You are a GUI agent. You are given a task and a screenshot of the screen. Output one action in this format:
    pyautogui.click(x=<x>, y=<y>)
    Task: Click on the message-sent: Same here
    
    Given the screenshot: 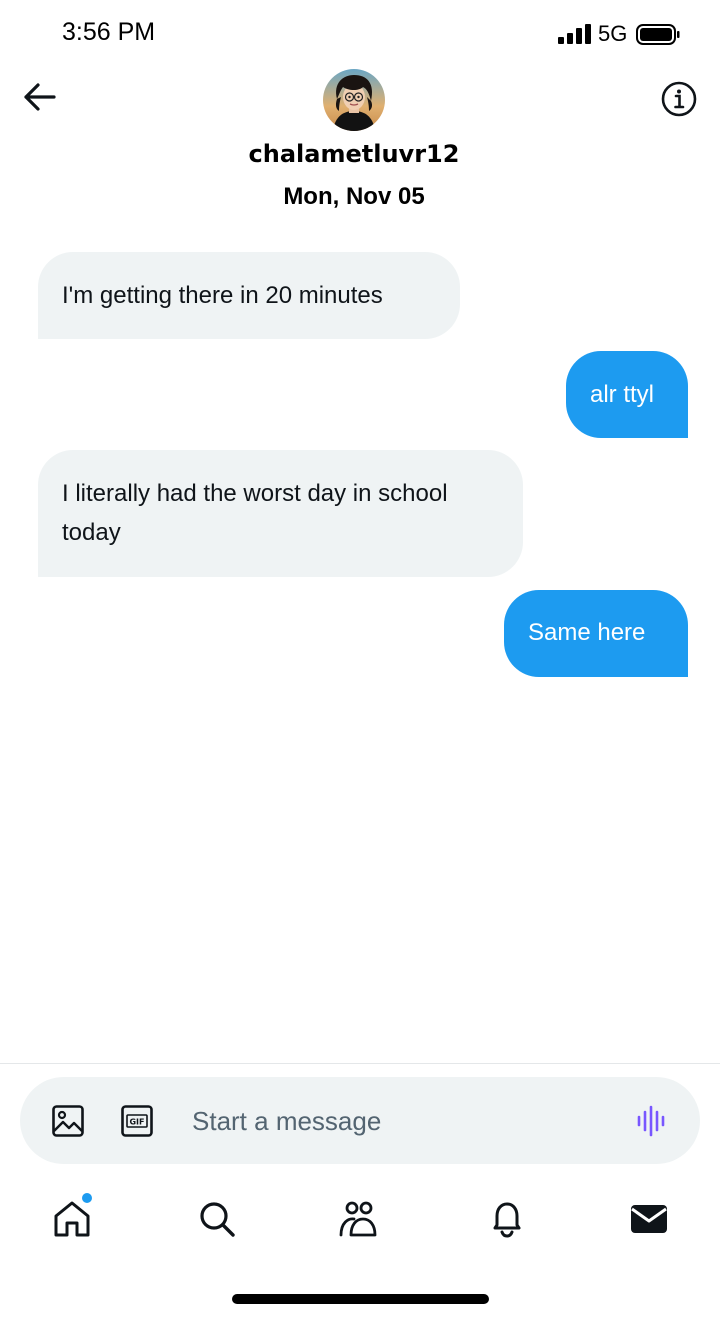 What is the action you would take?
    pyautogui.click(x=596, y=633)
    